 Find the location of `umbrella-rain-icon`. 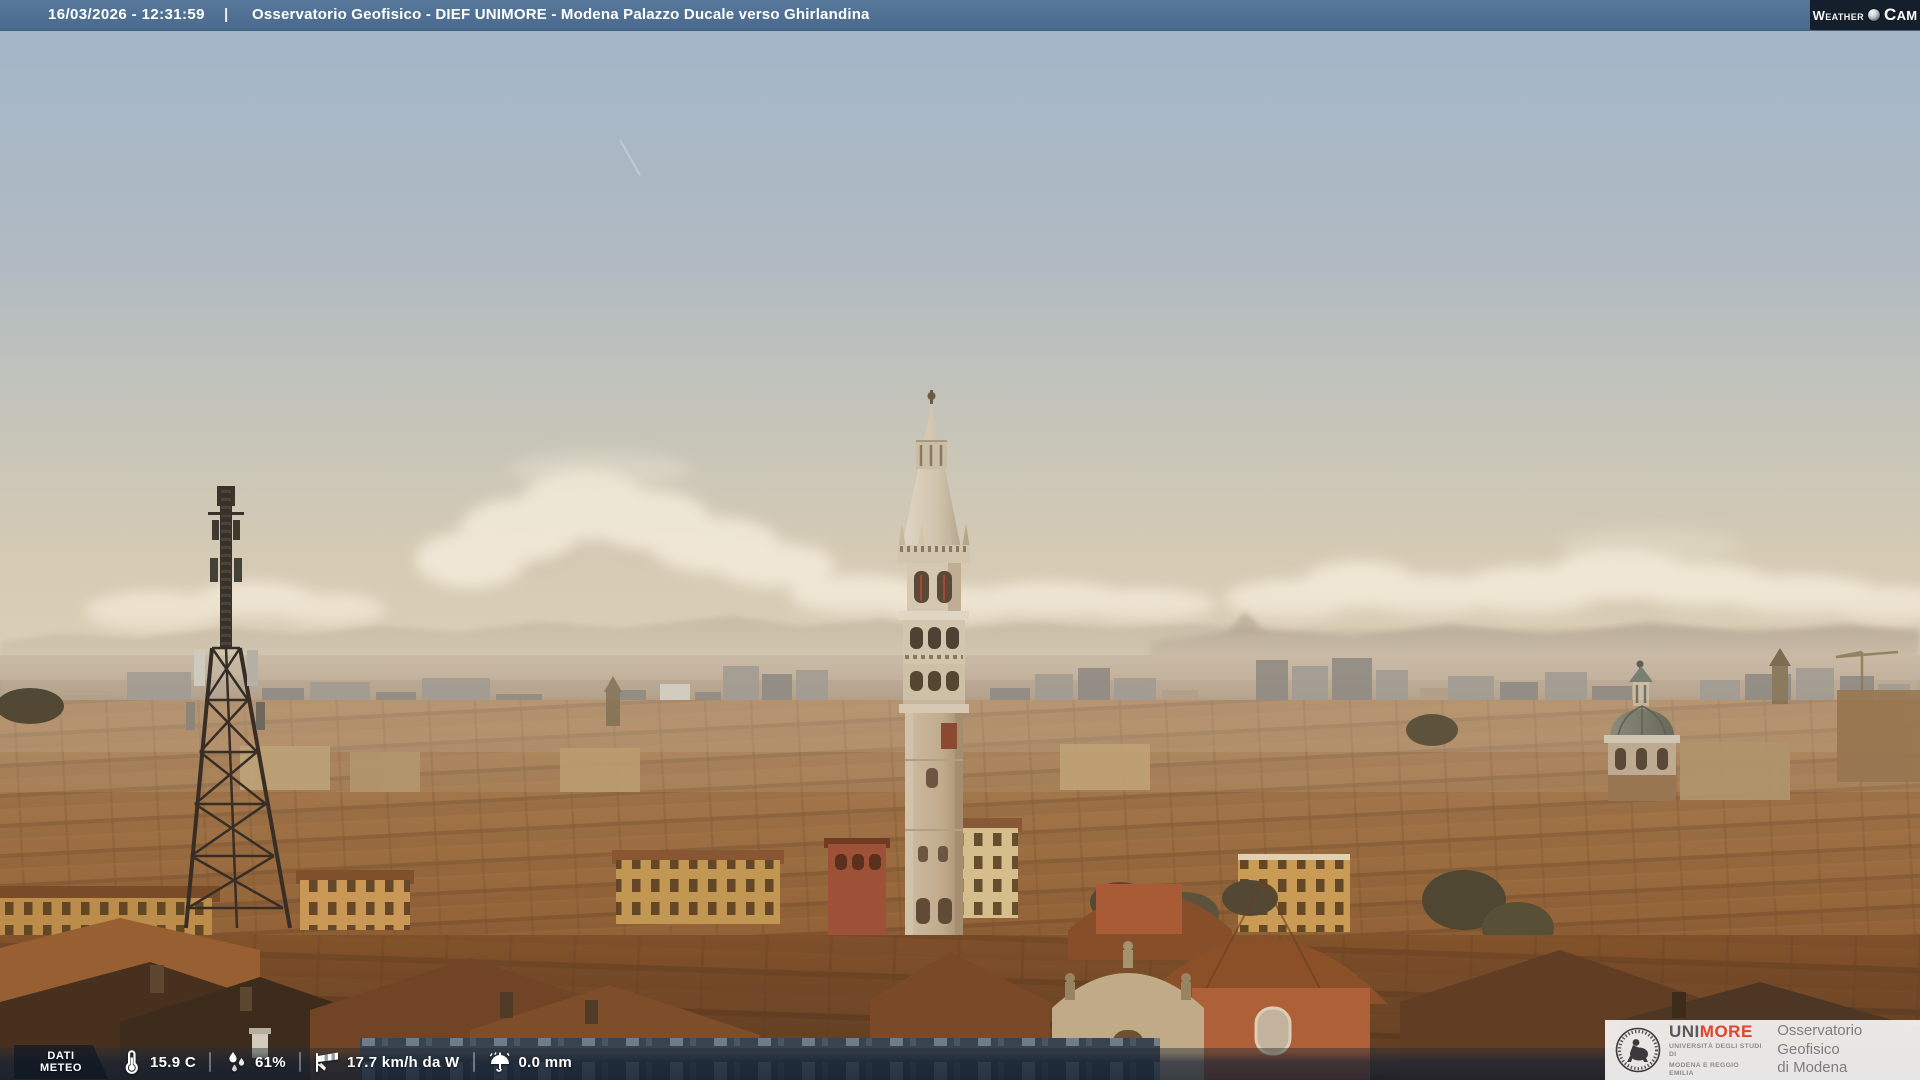

umbrella-rain-icon is located at coordinates (500, 1062).